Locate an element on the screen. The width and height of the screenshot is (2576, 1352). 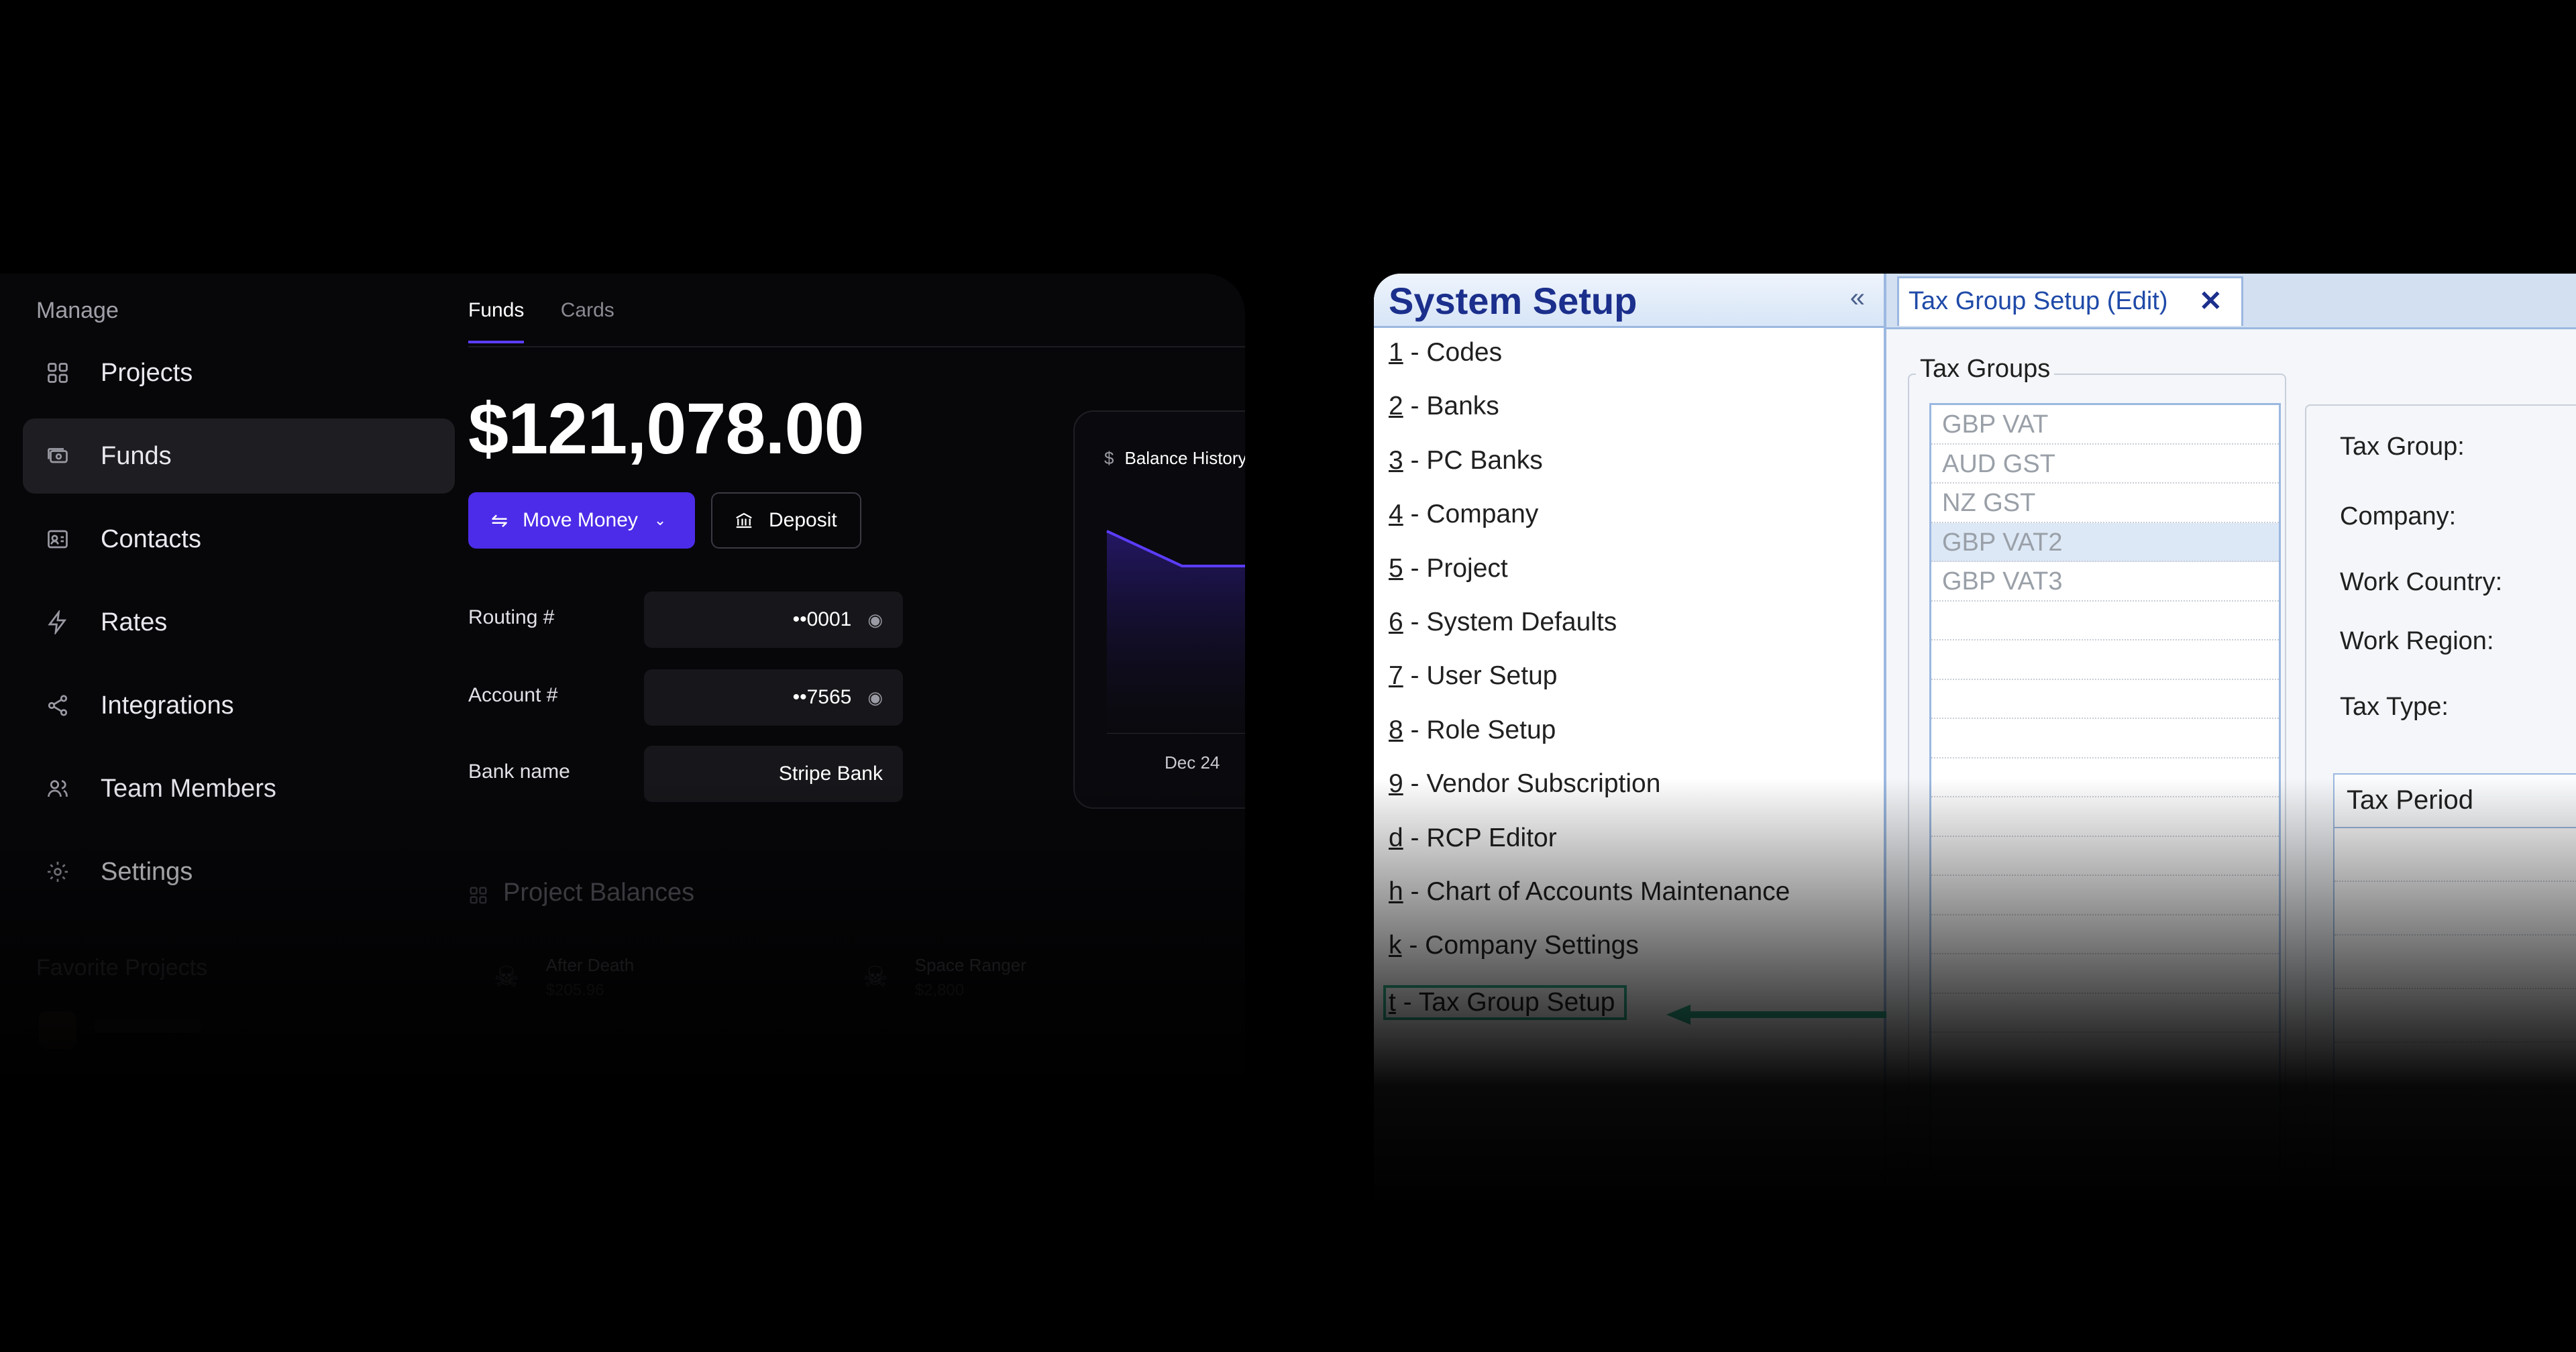
sidebar-item-team-members: Team Members is located at coordinates (239, 788).